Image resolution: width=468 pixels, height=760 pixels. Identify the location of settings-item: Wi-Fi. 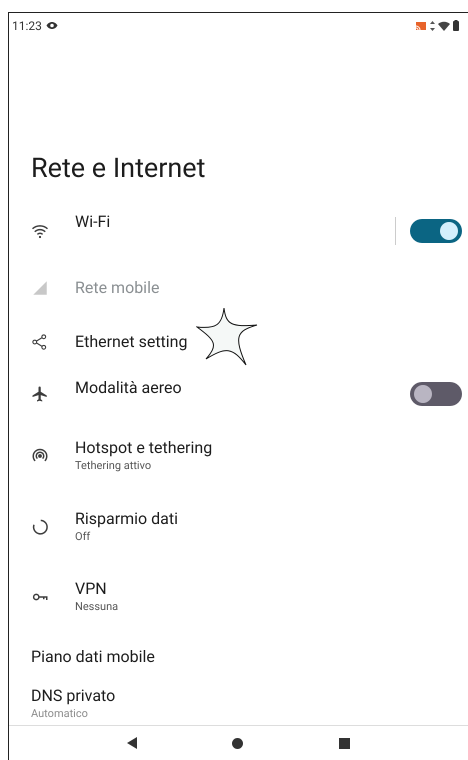
(202, 230).